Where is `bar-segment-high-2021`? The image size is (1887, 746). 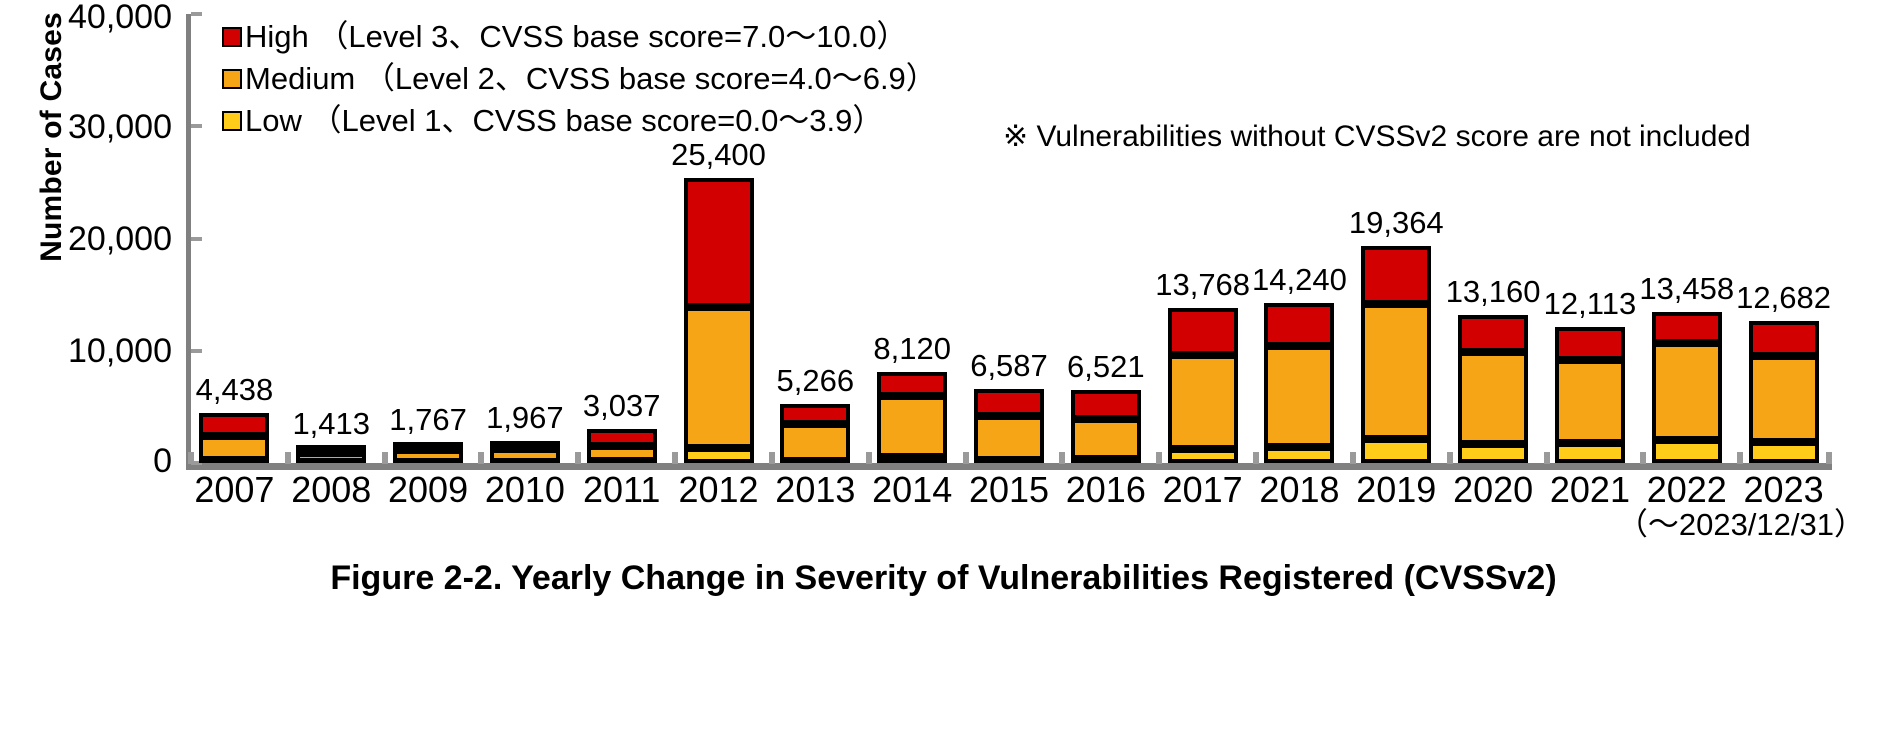 bar-segment-high-2021 is located at coordinates (1589, 343).